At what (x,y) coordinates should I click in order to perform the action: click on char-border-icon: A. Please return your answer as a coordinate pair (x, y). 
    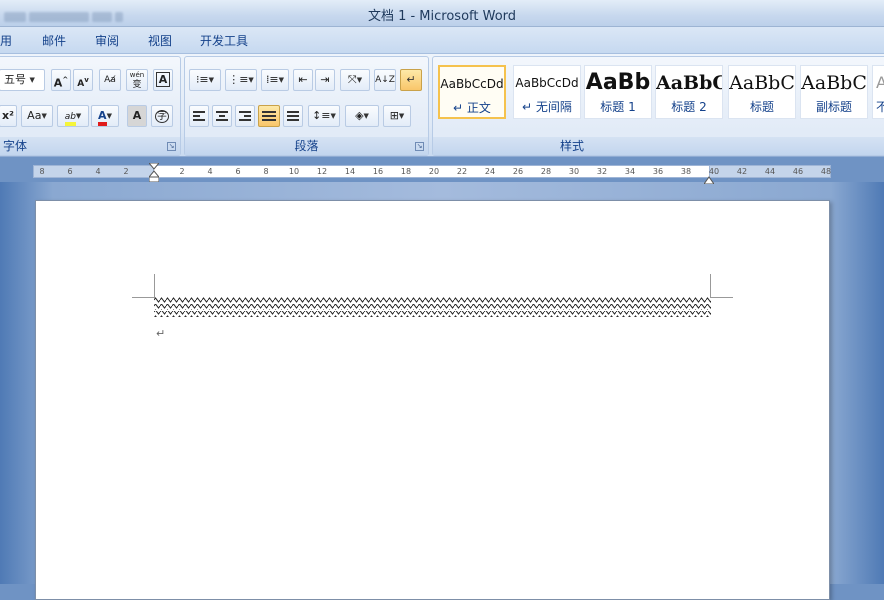
    Looking at the image, I should click on (163, 79).